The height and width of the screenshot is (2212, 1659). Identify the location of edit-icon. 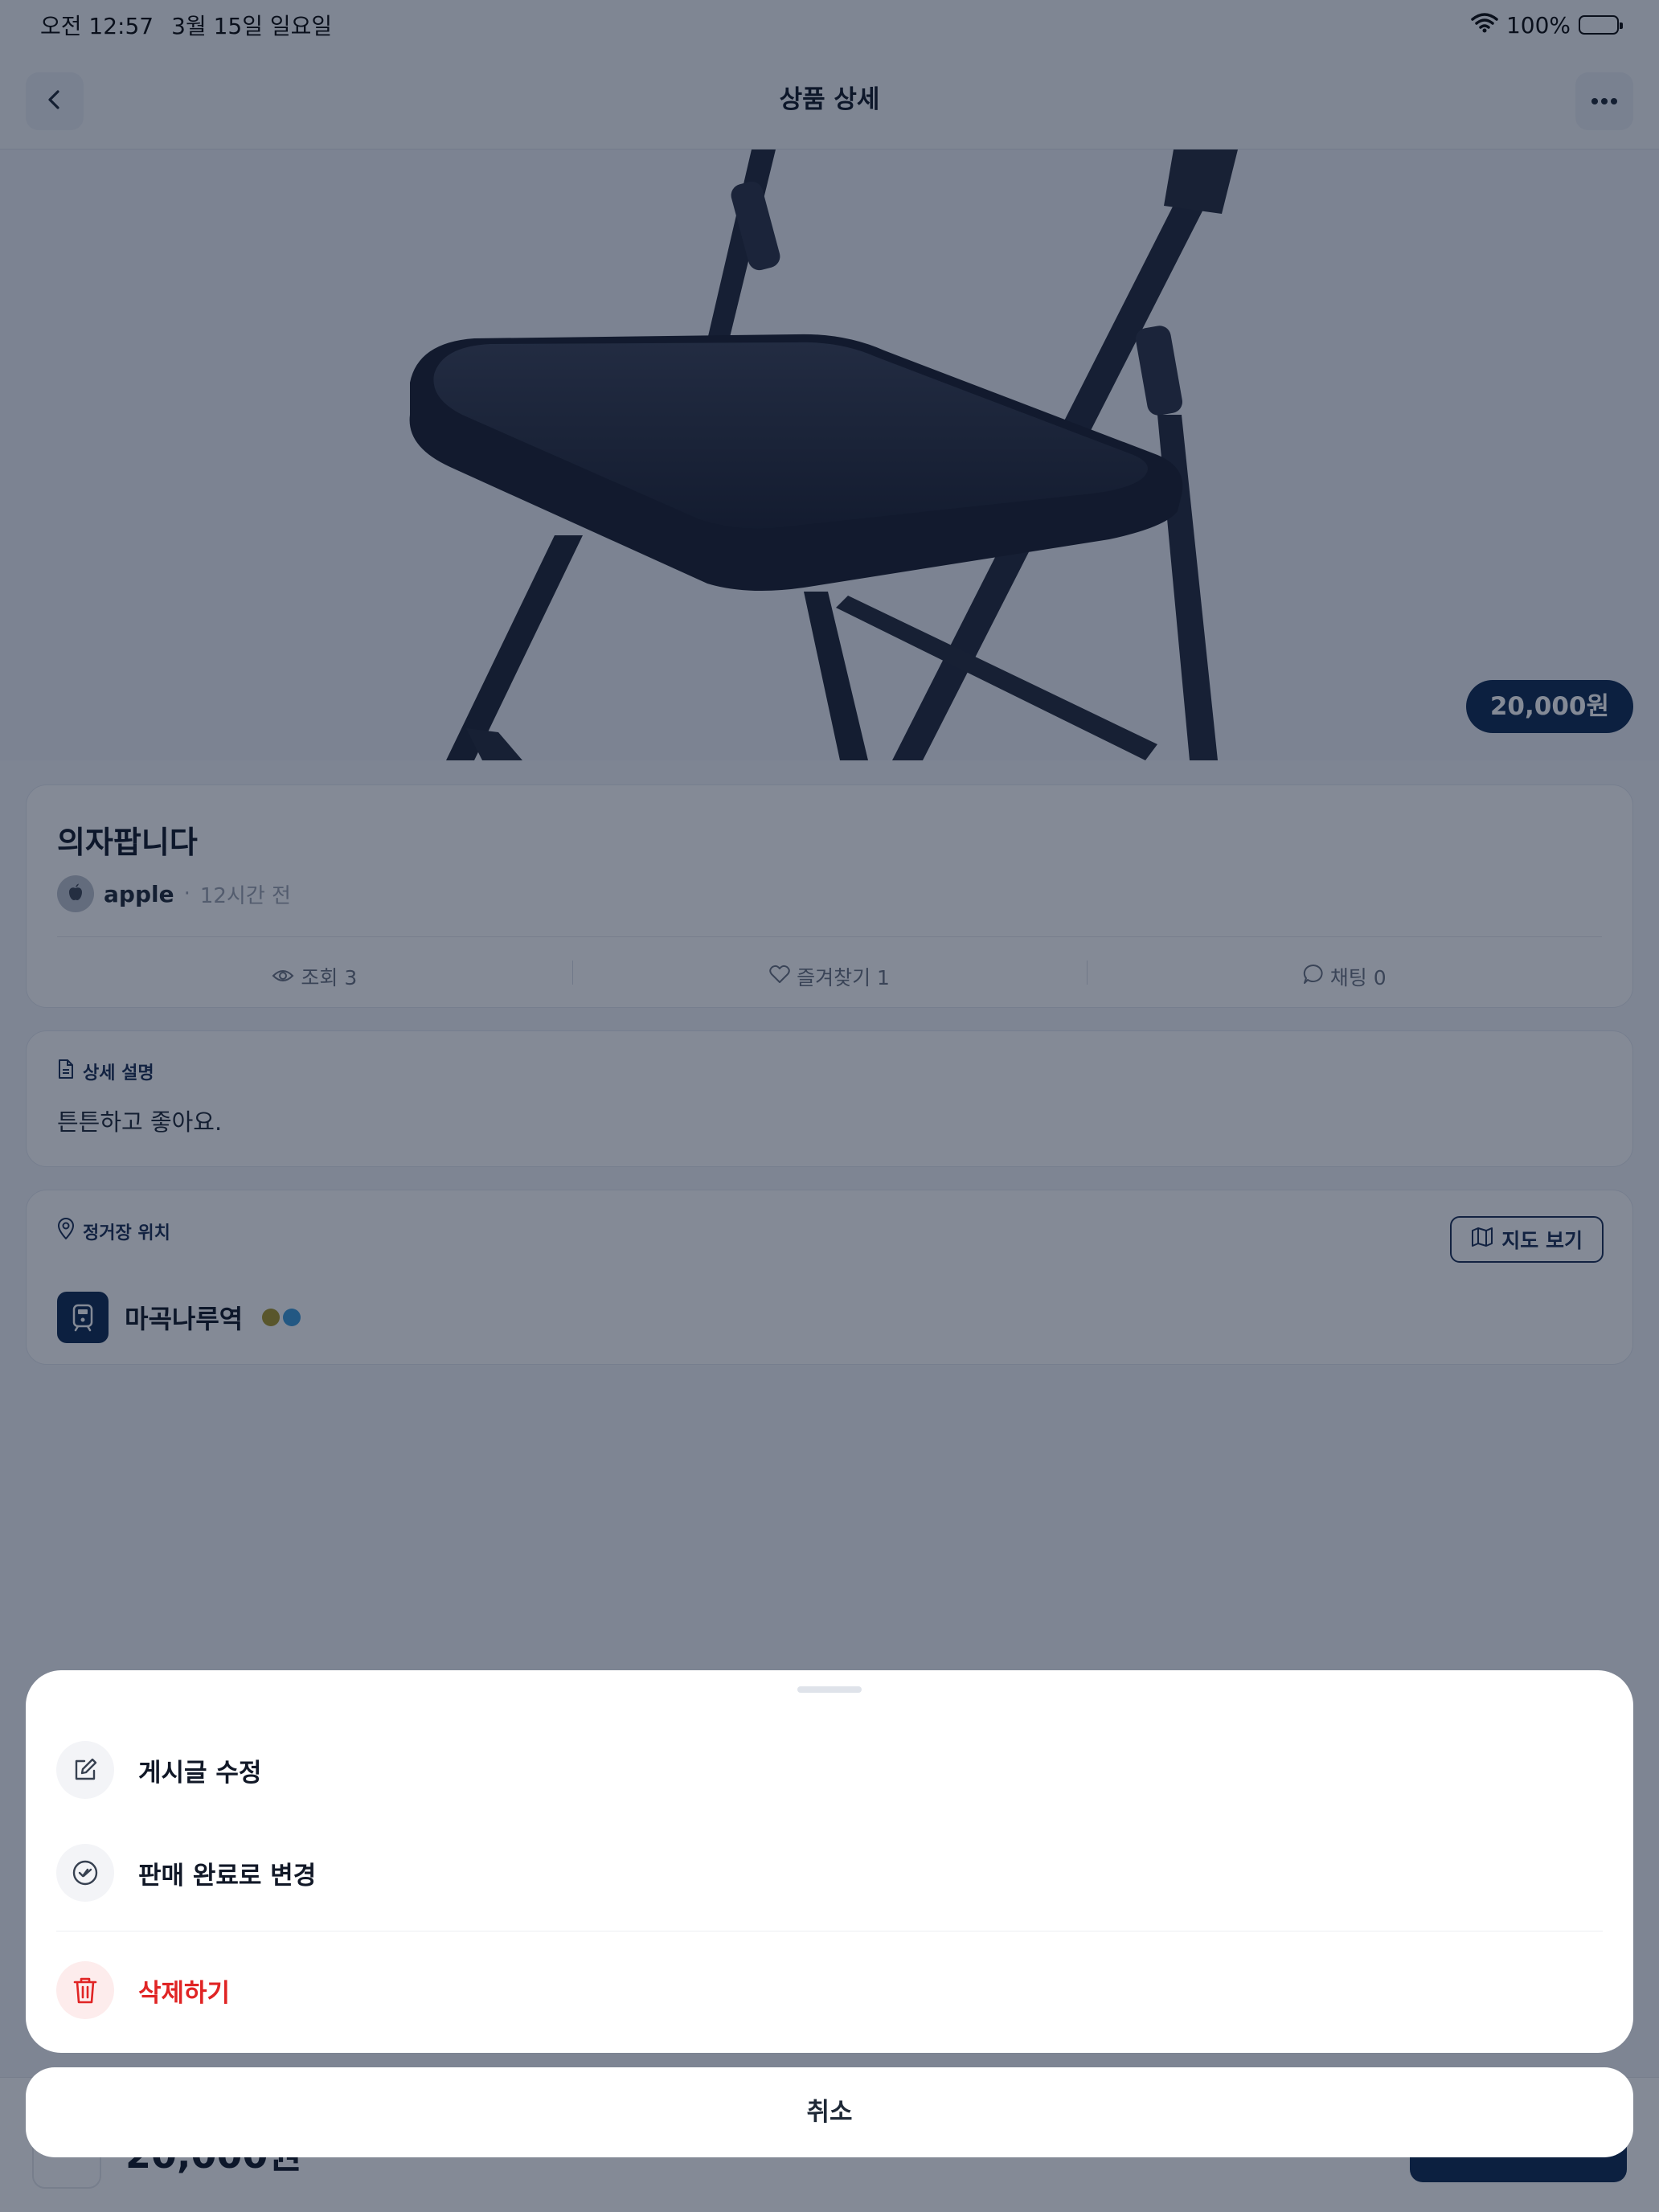
(85, 1770).